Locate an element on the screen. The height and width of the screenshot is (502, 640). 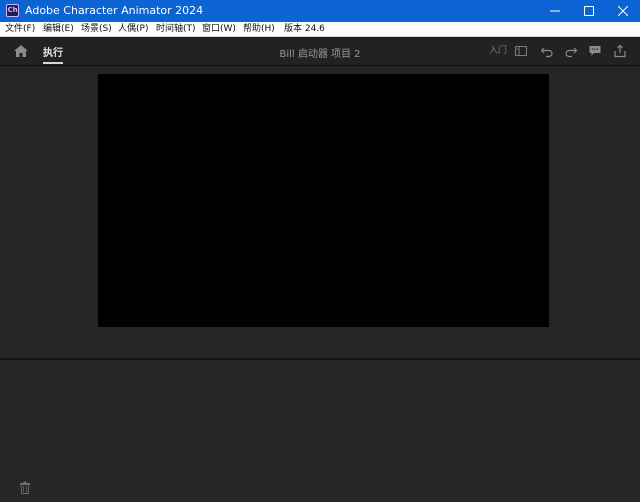
panel-toggle-icon is located at coordinates (521, 51).